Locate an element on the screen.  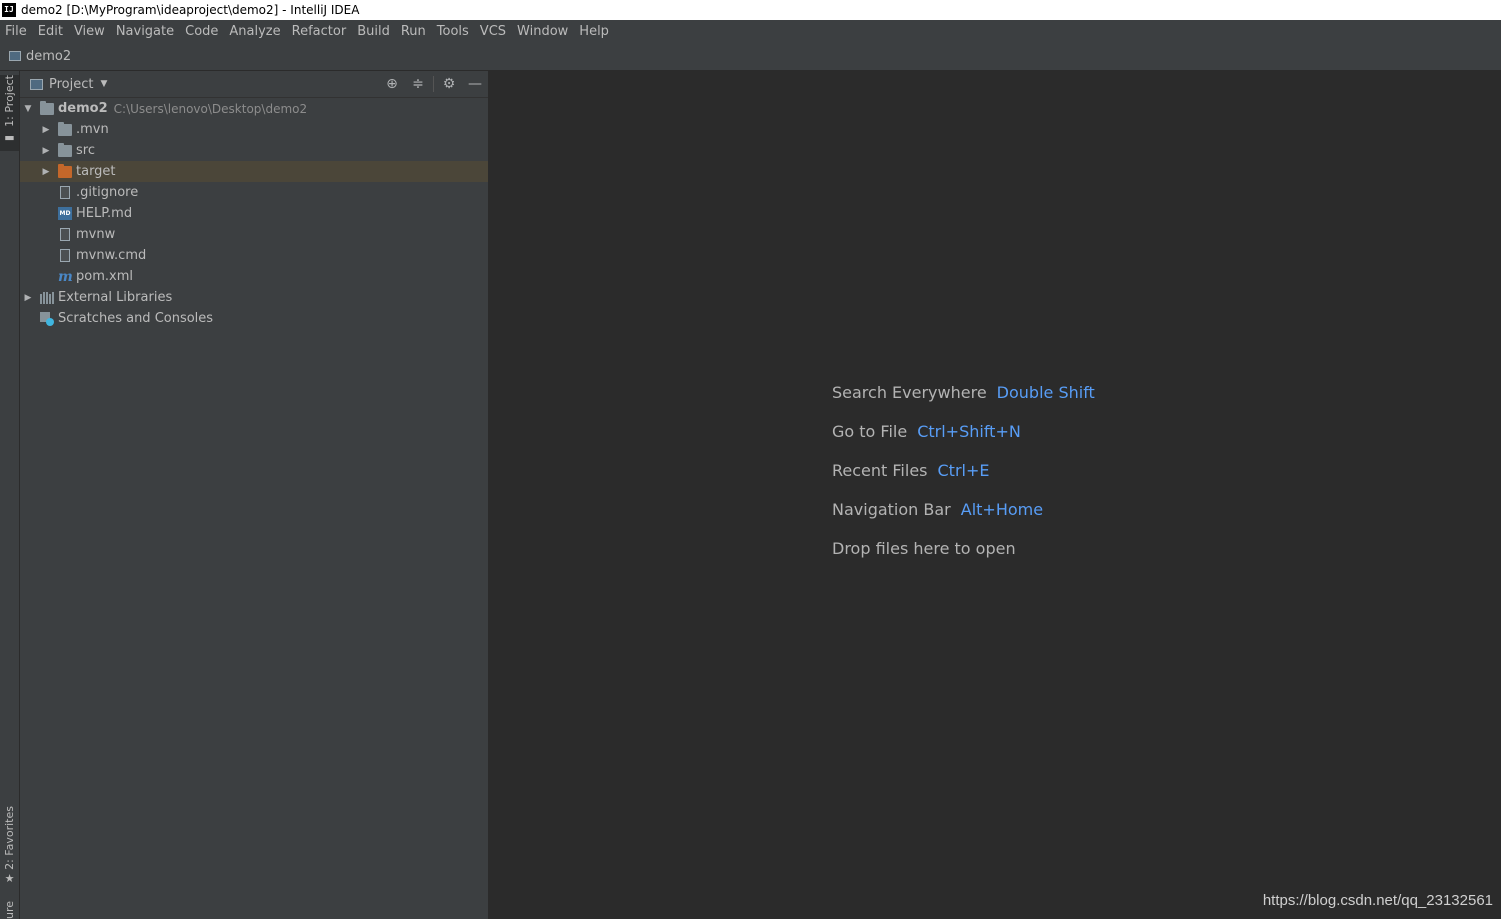
scratches-icon is located at coordinates (47, 318).